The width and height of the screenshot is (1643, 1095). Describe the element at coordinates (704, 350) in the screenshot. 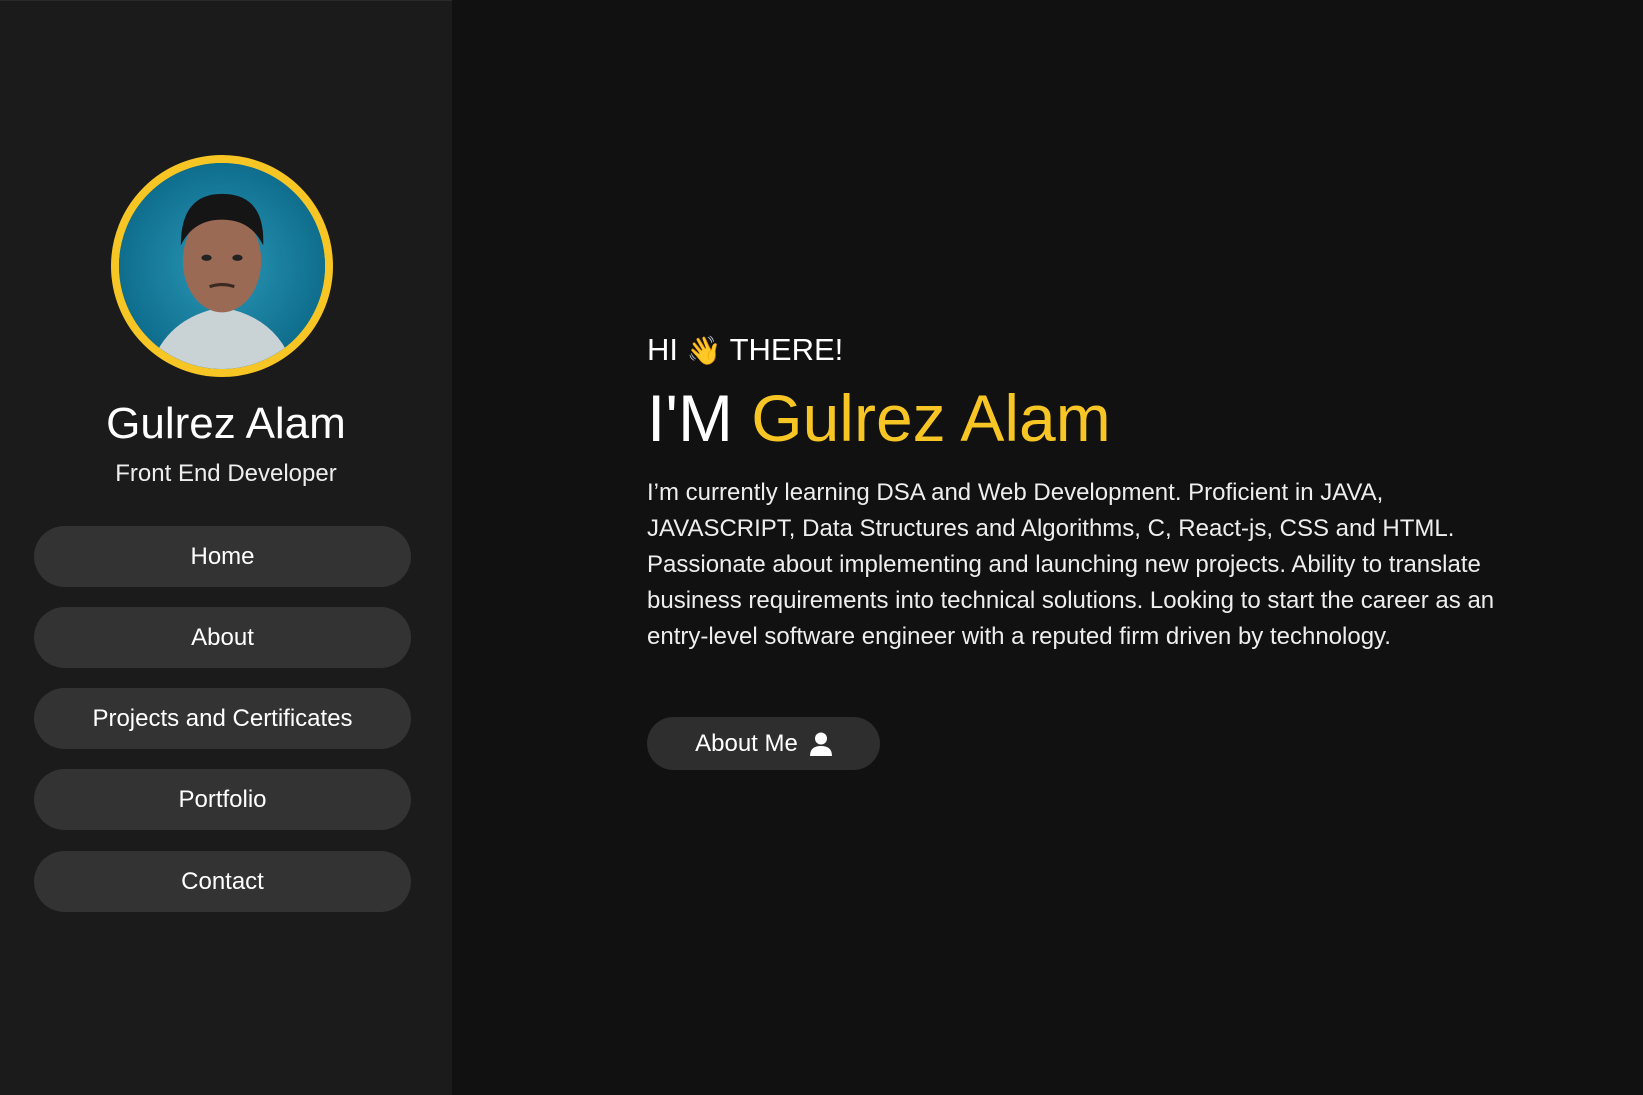

I see `waving-hand-icon: 👋` at that location.